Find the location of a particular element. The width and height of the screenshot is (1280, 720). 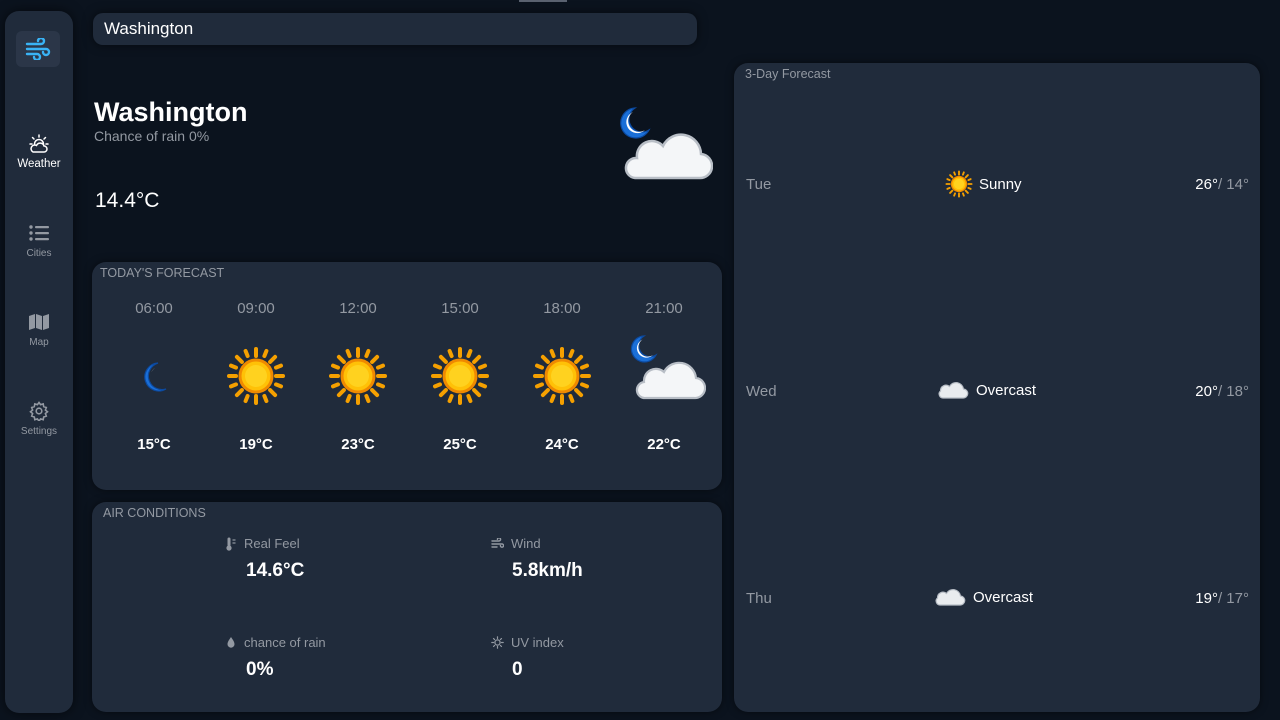

sidebar-item-settings: Settings is located at coordinates (39, 418).